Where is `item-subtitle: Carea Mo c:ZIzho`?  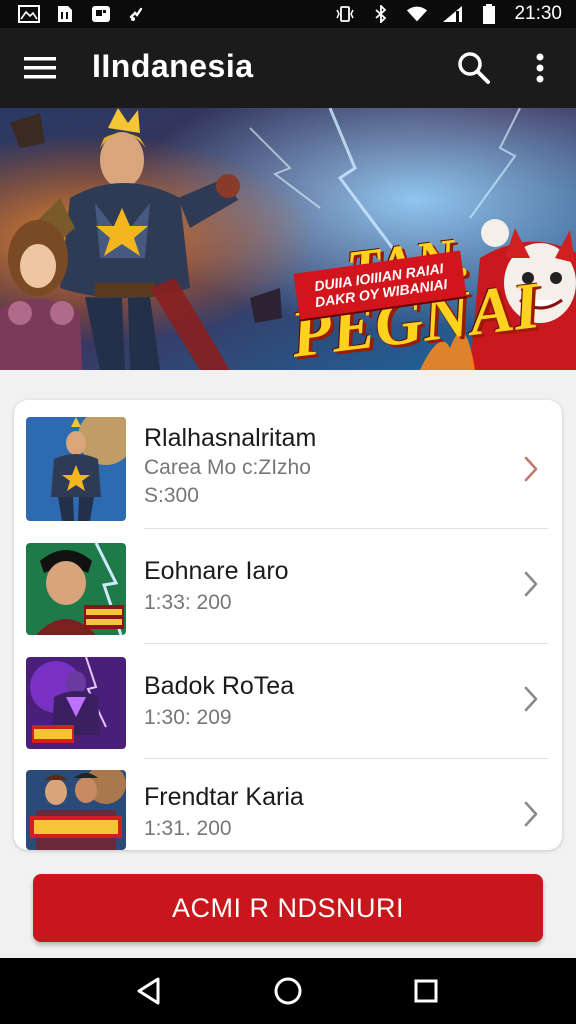
item-subtitle: Carea Mo c:ZIzho is located at coordinates (227, 467).